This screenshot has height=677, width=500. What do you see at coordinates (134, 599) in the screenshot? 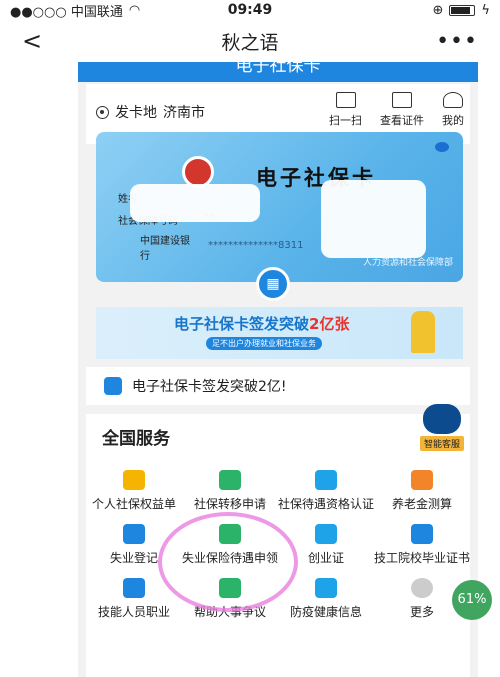
I see `service-item: 技能人员职业` at bounding box center [134, 599].